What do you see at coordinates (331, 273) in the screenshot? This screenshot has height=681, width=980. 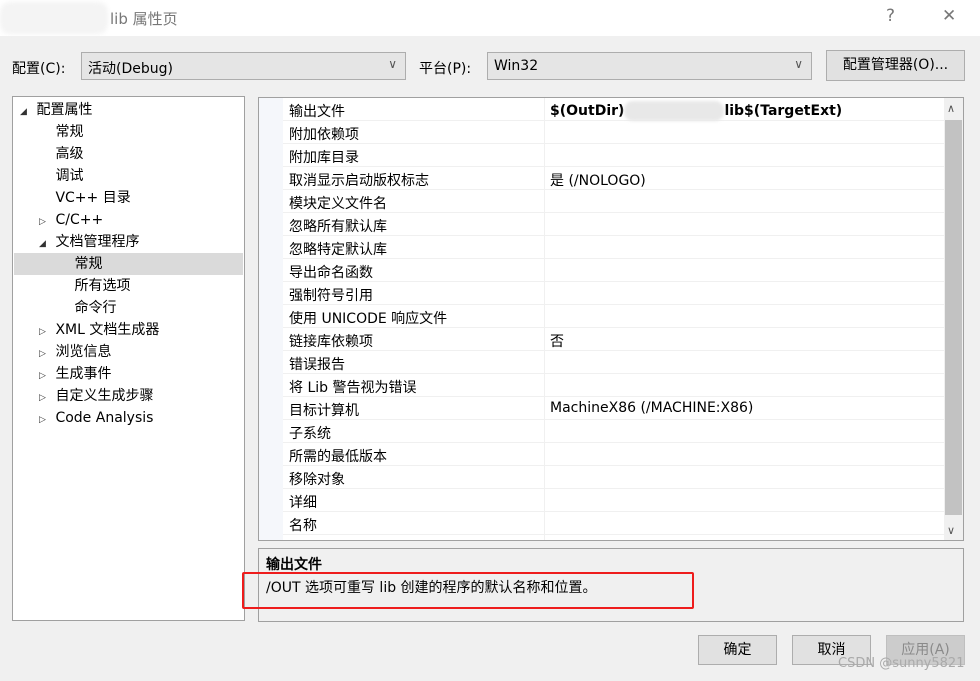 I see `property-name: 导出命名函数` at bounding box center [331, 273].